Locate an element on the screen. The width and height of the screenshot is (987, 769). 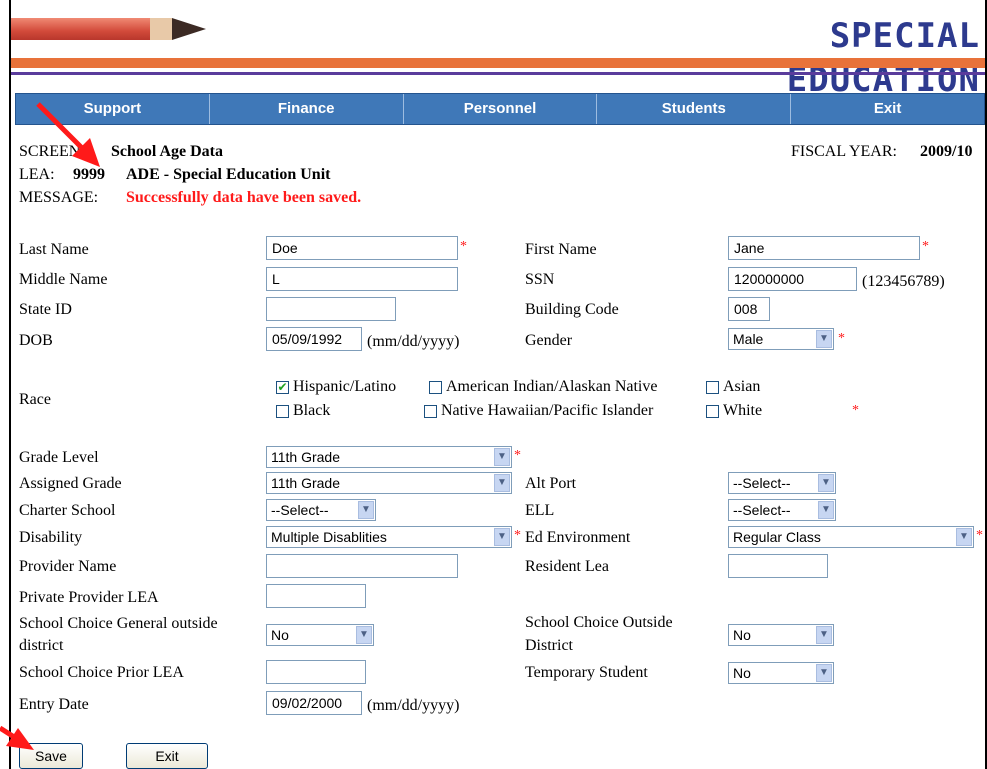
annotation-arrows is located at coordinates (50, 426).